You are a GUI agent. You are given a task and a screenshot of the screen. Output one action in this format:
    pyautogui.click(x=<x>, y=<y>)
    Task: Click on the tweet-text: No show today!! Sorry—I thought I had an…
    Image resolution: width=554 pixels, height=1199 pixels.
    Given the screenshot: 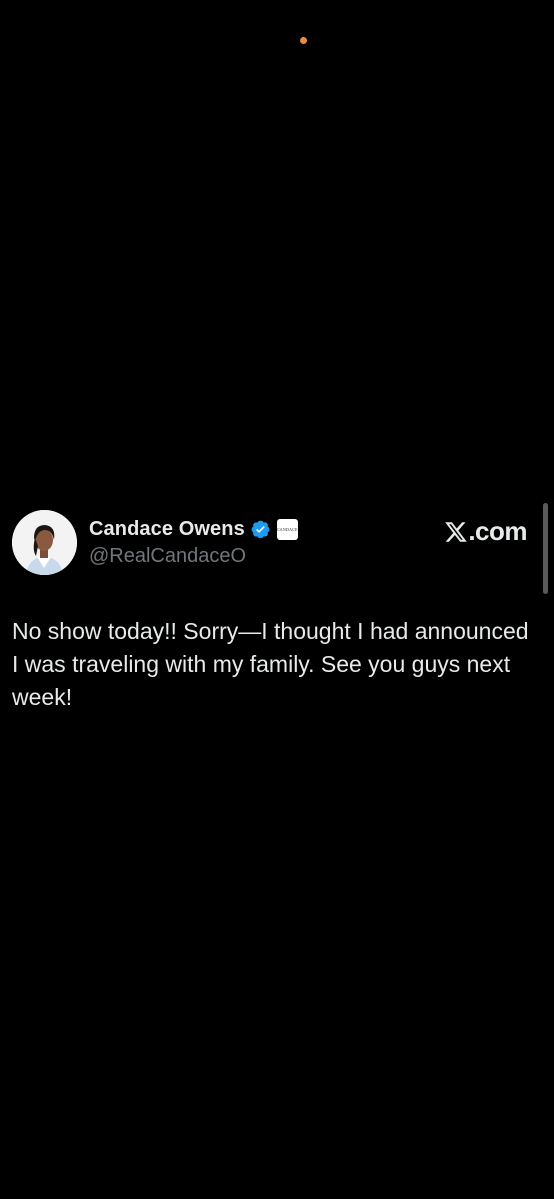 What is the action you would take?
    pyautogui.click(x=270, y=664)
    